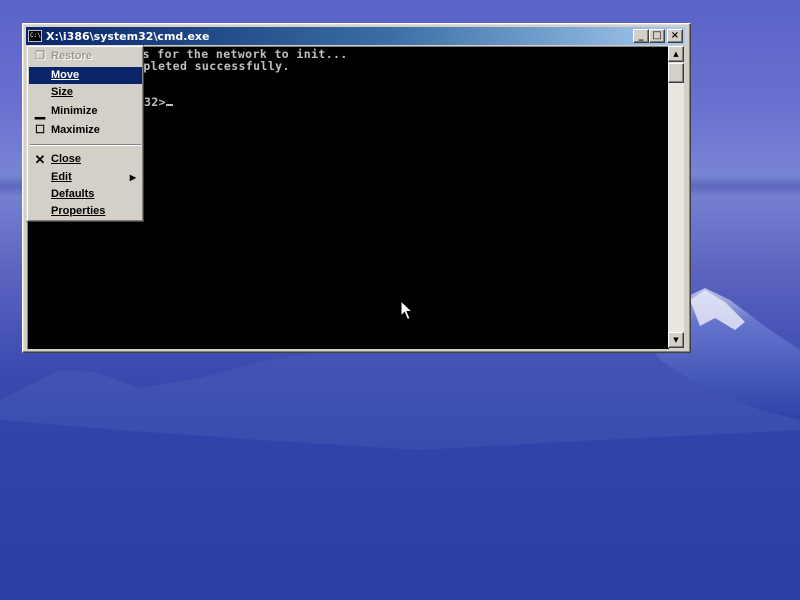  I want to click on minimize-icon: ▁, so click(40, 111).